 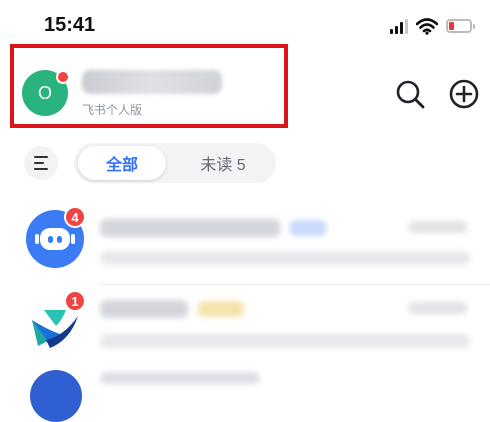 I want to click on avatar-letter: O, so click(x=44, y=92).